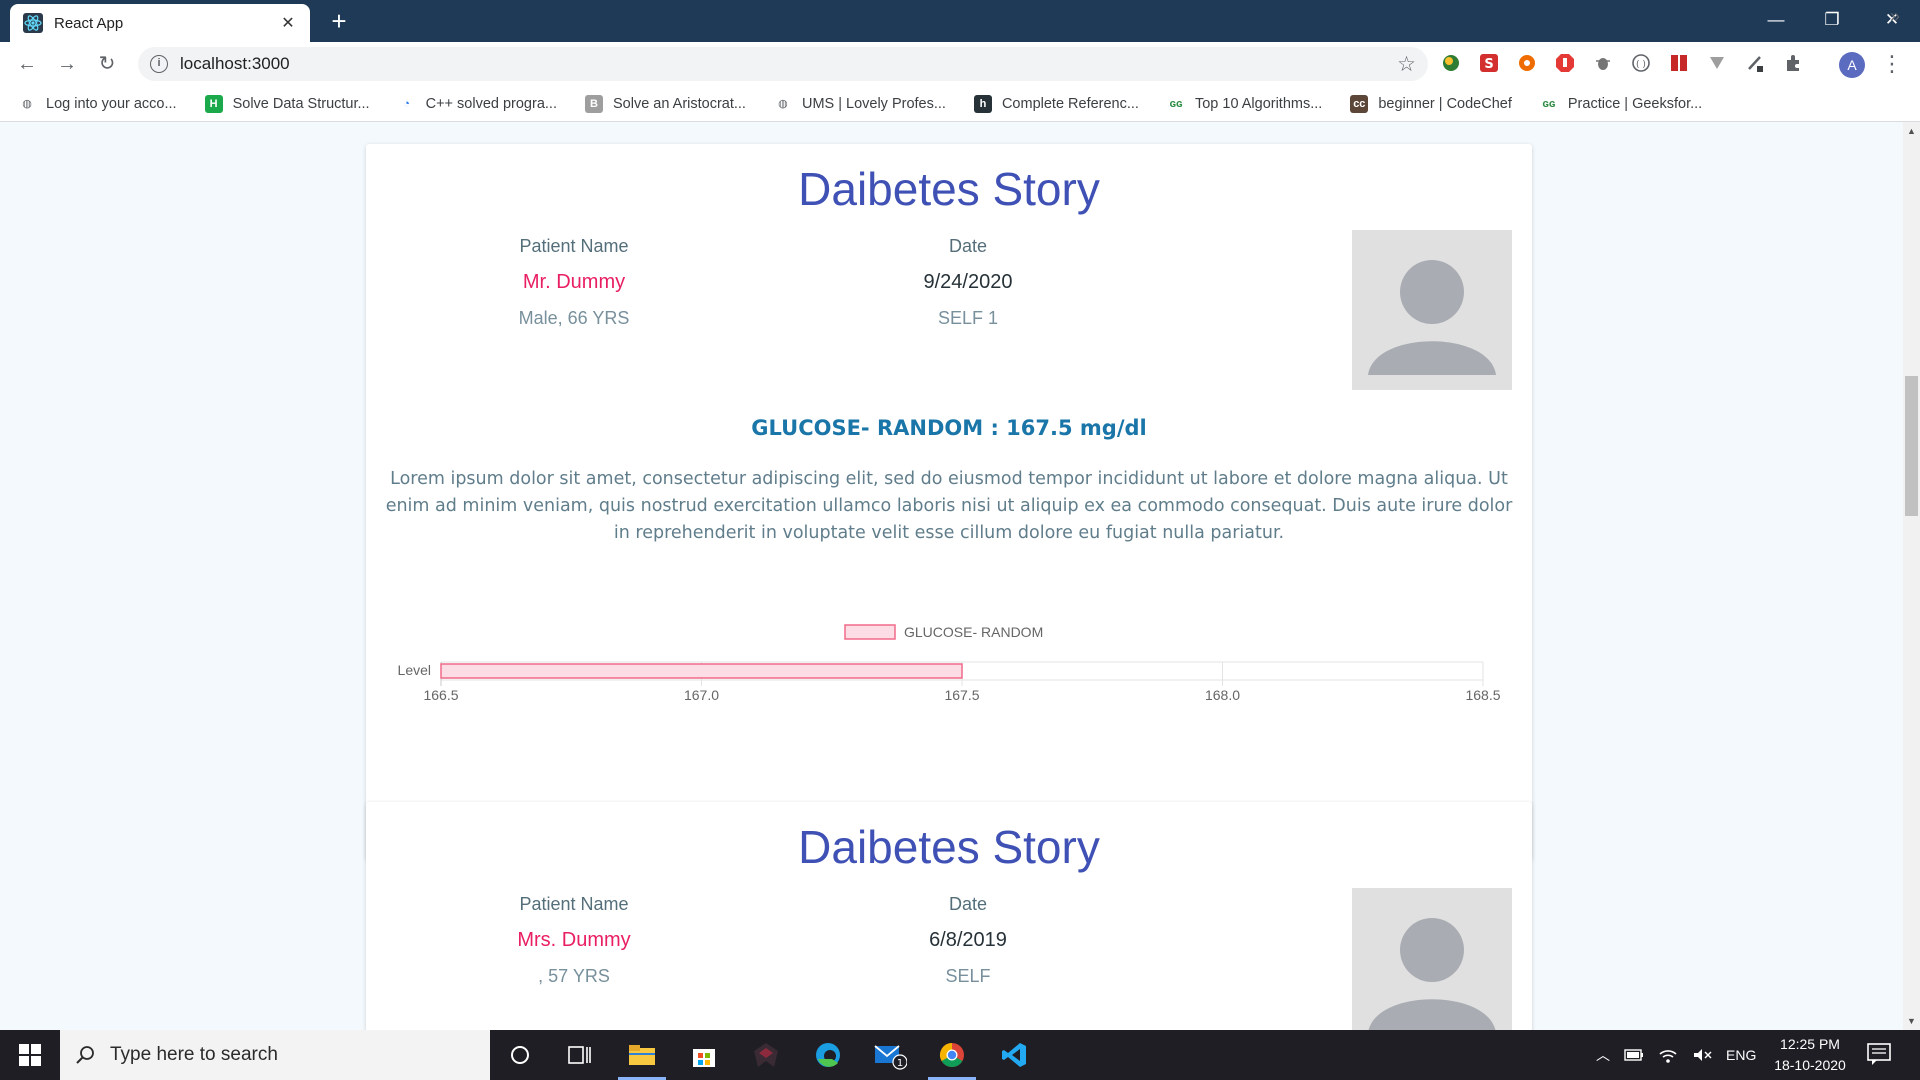 Image resolution: width=1920 pixels, height=1080 pixels. I want to click on close-tab-icon: ✕, so click(288, 23).